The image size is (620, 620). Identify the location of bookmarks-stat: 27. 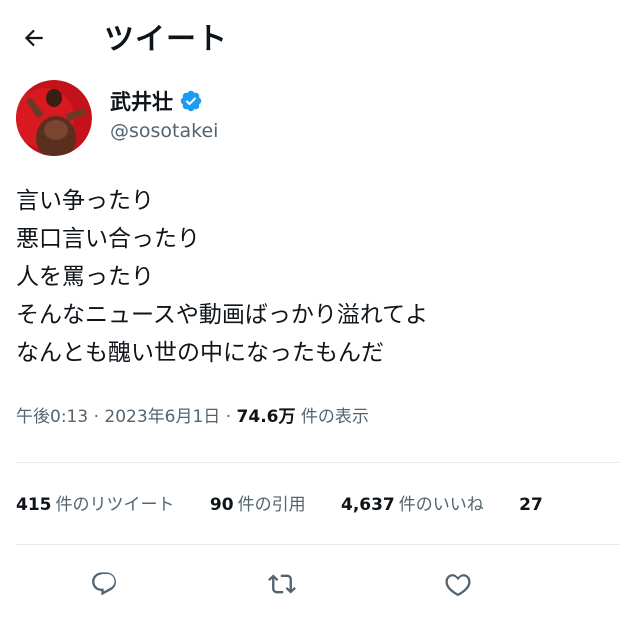
(533, 505).